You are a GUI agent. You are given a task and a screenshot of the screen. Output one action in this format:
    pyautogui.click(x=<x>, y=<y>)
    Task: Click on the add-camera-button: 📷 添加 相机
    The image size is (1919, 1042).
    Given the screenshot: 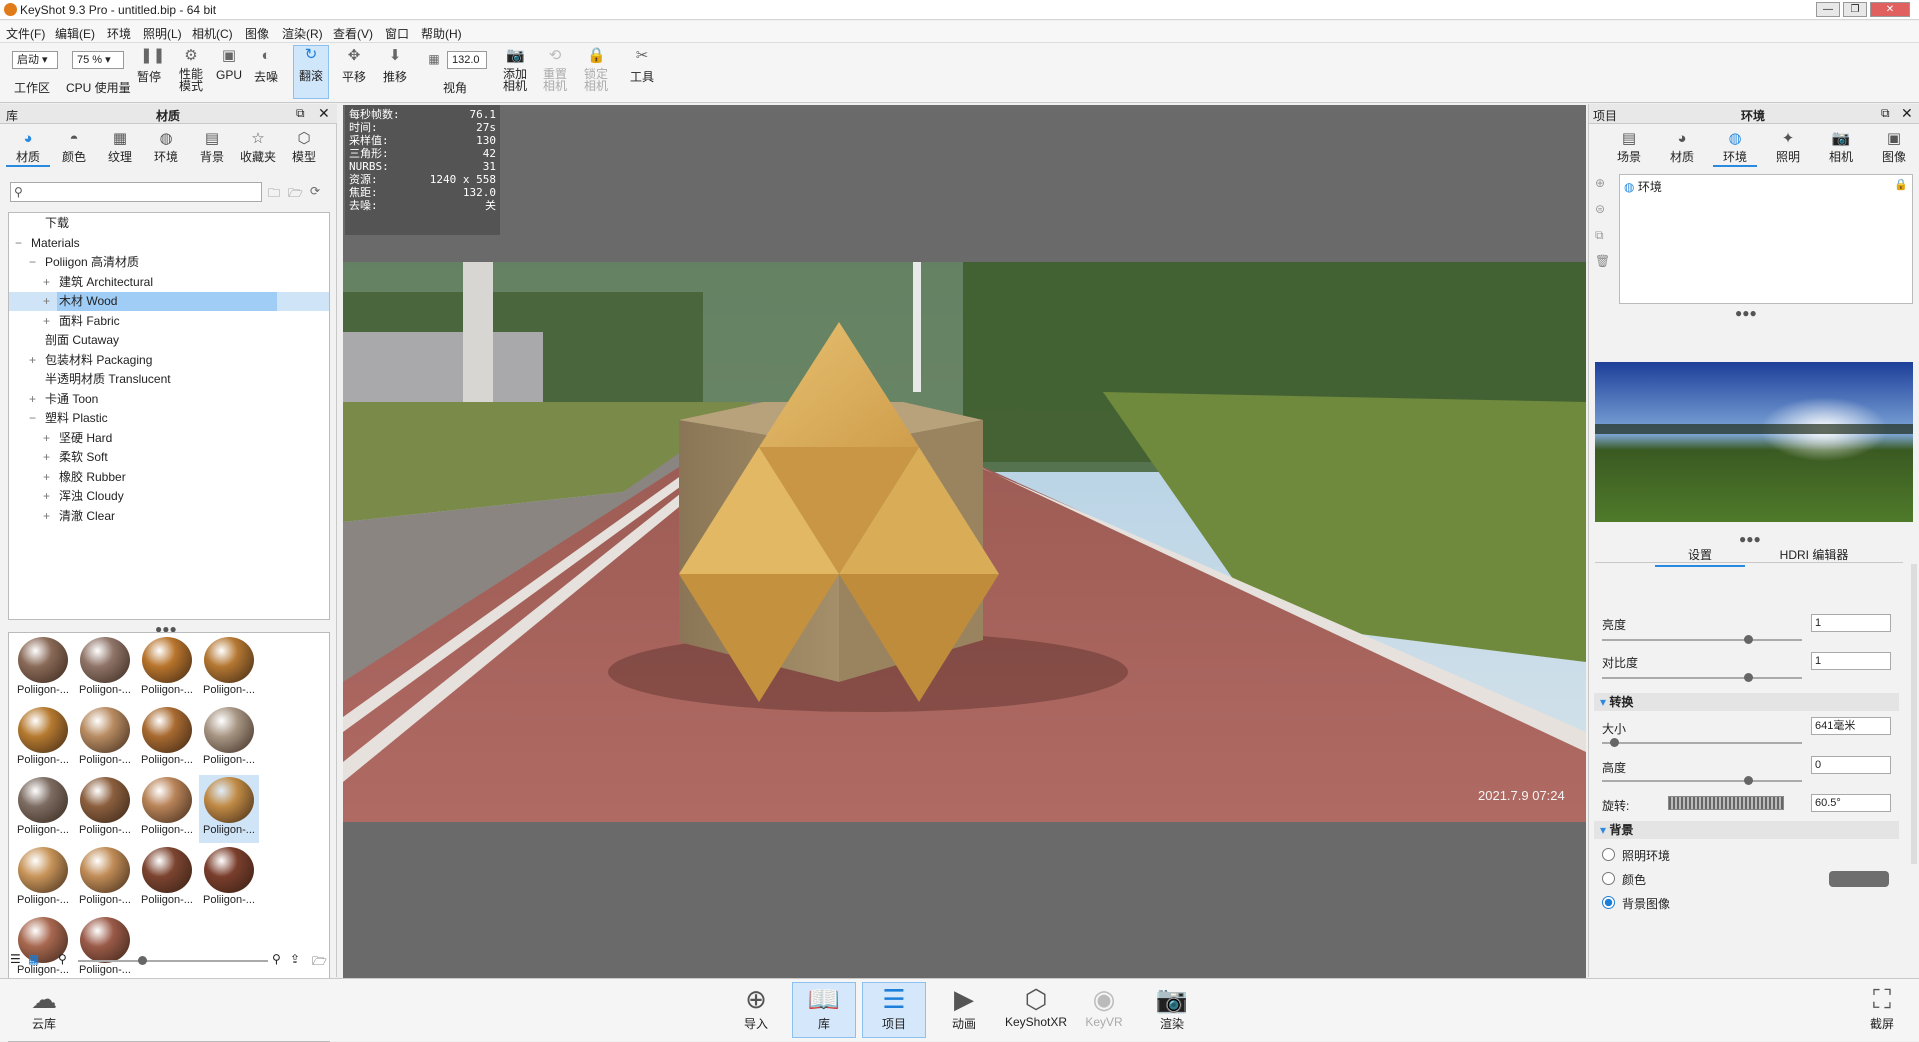 What is the action you would take?
    pyautogui.click(x=515, y=69)
    